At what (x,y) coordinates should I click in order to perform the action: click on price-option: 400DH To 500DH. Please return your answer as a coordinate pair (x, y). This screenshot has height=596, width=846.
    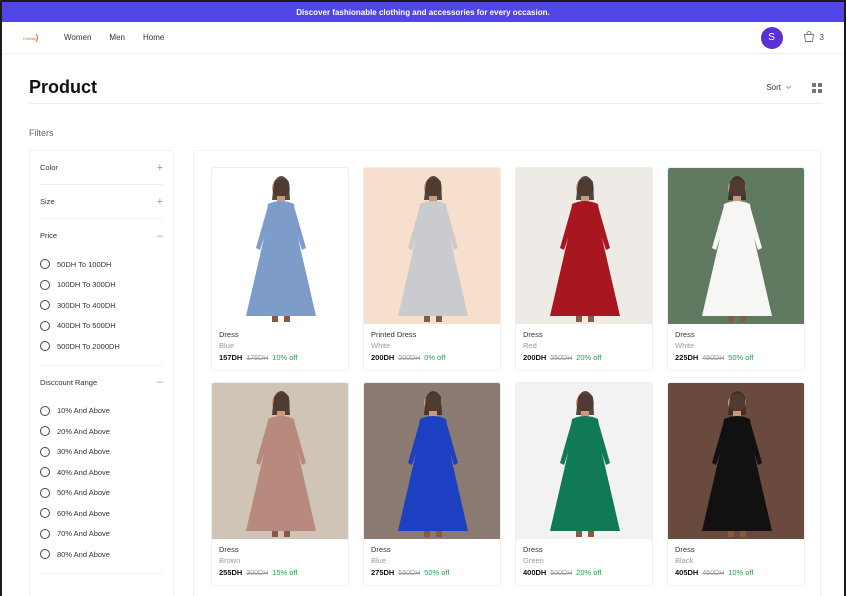
    Looking at the image, I should click on (101, 326).